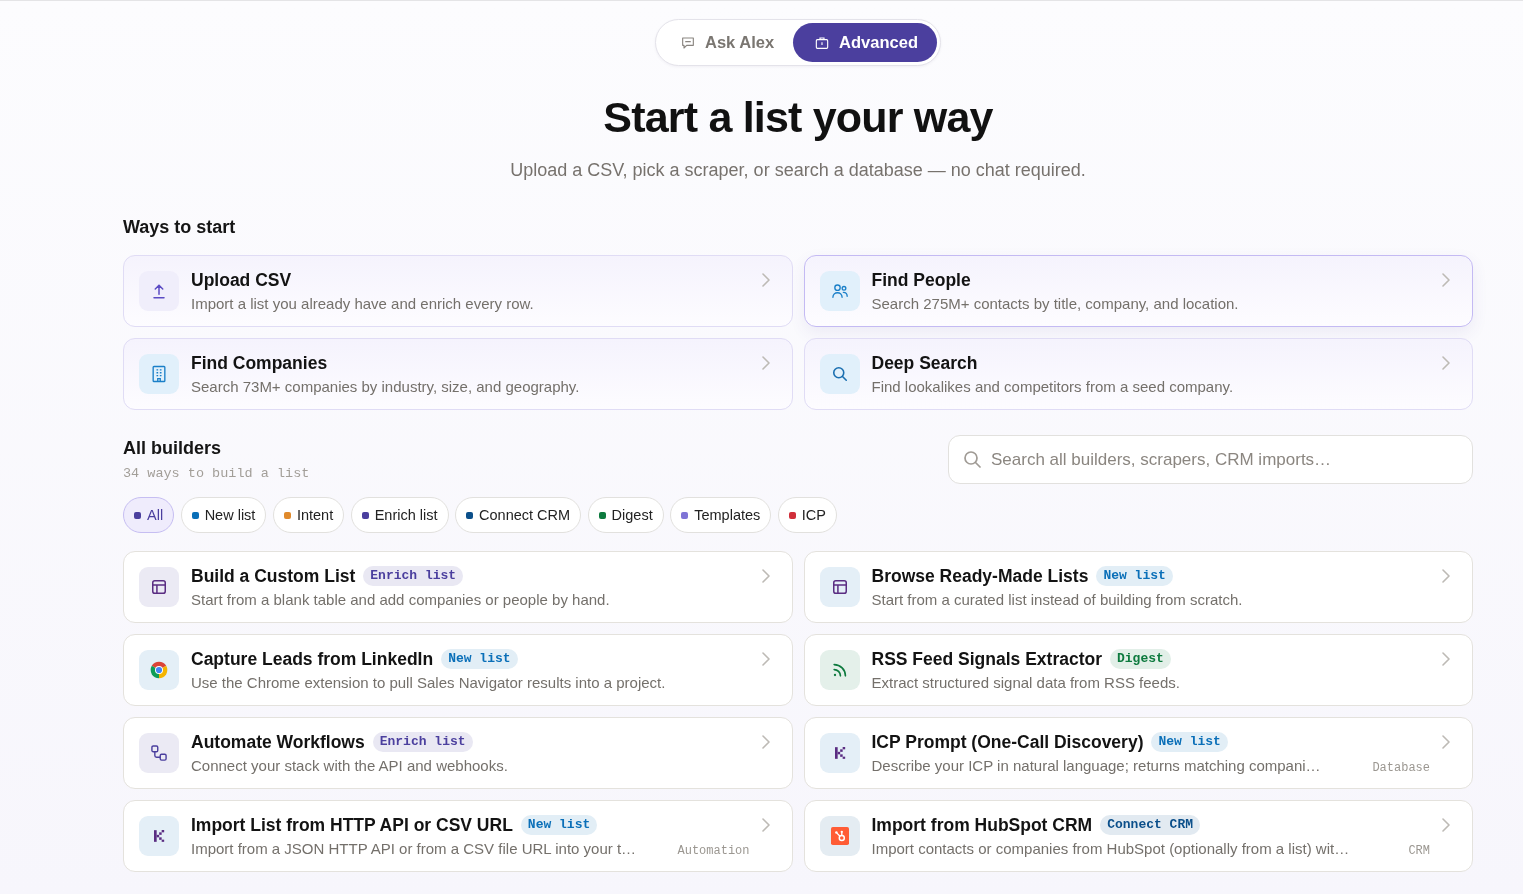  I want to click on card-description: Connect your stack with the API and webhooks., so click(349, 765).